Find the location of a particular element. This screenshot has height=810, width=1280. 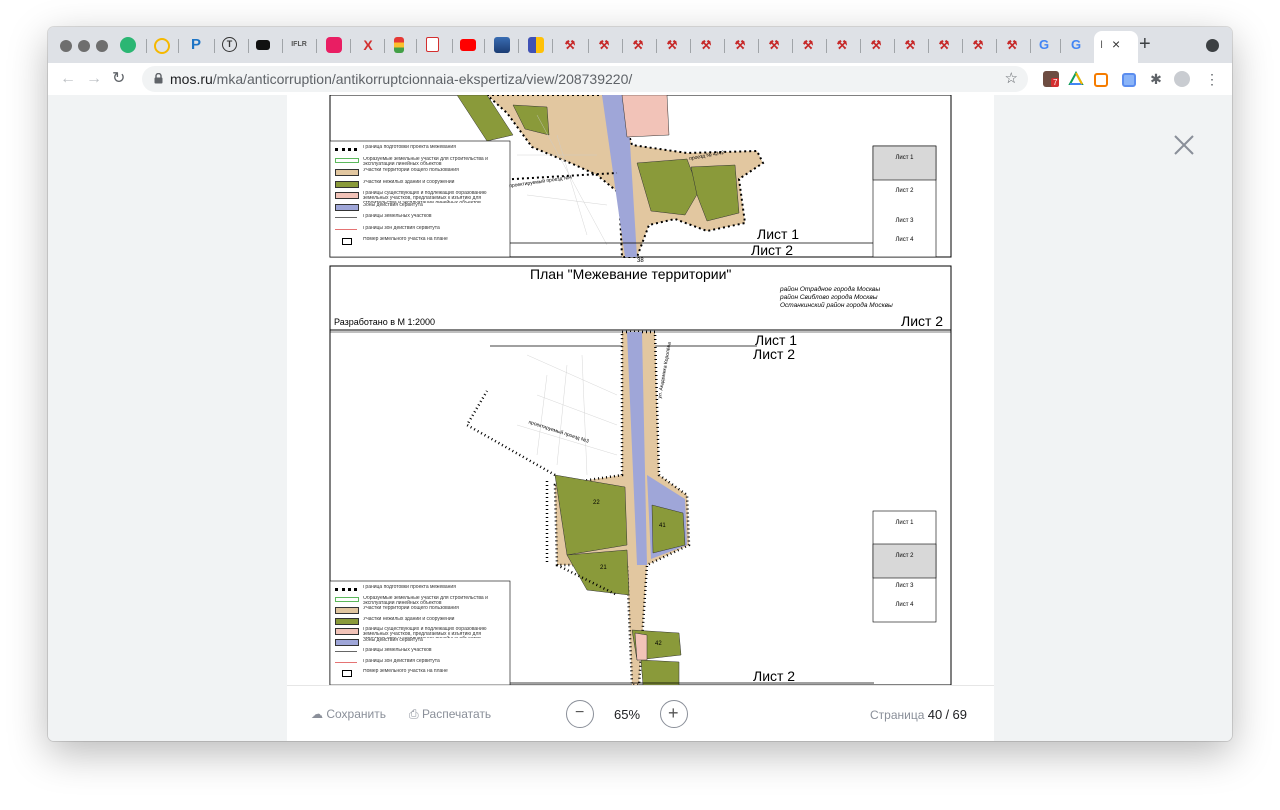

x-icon: X is located at coordinates (368, 45).